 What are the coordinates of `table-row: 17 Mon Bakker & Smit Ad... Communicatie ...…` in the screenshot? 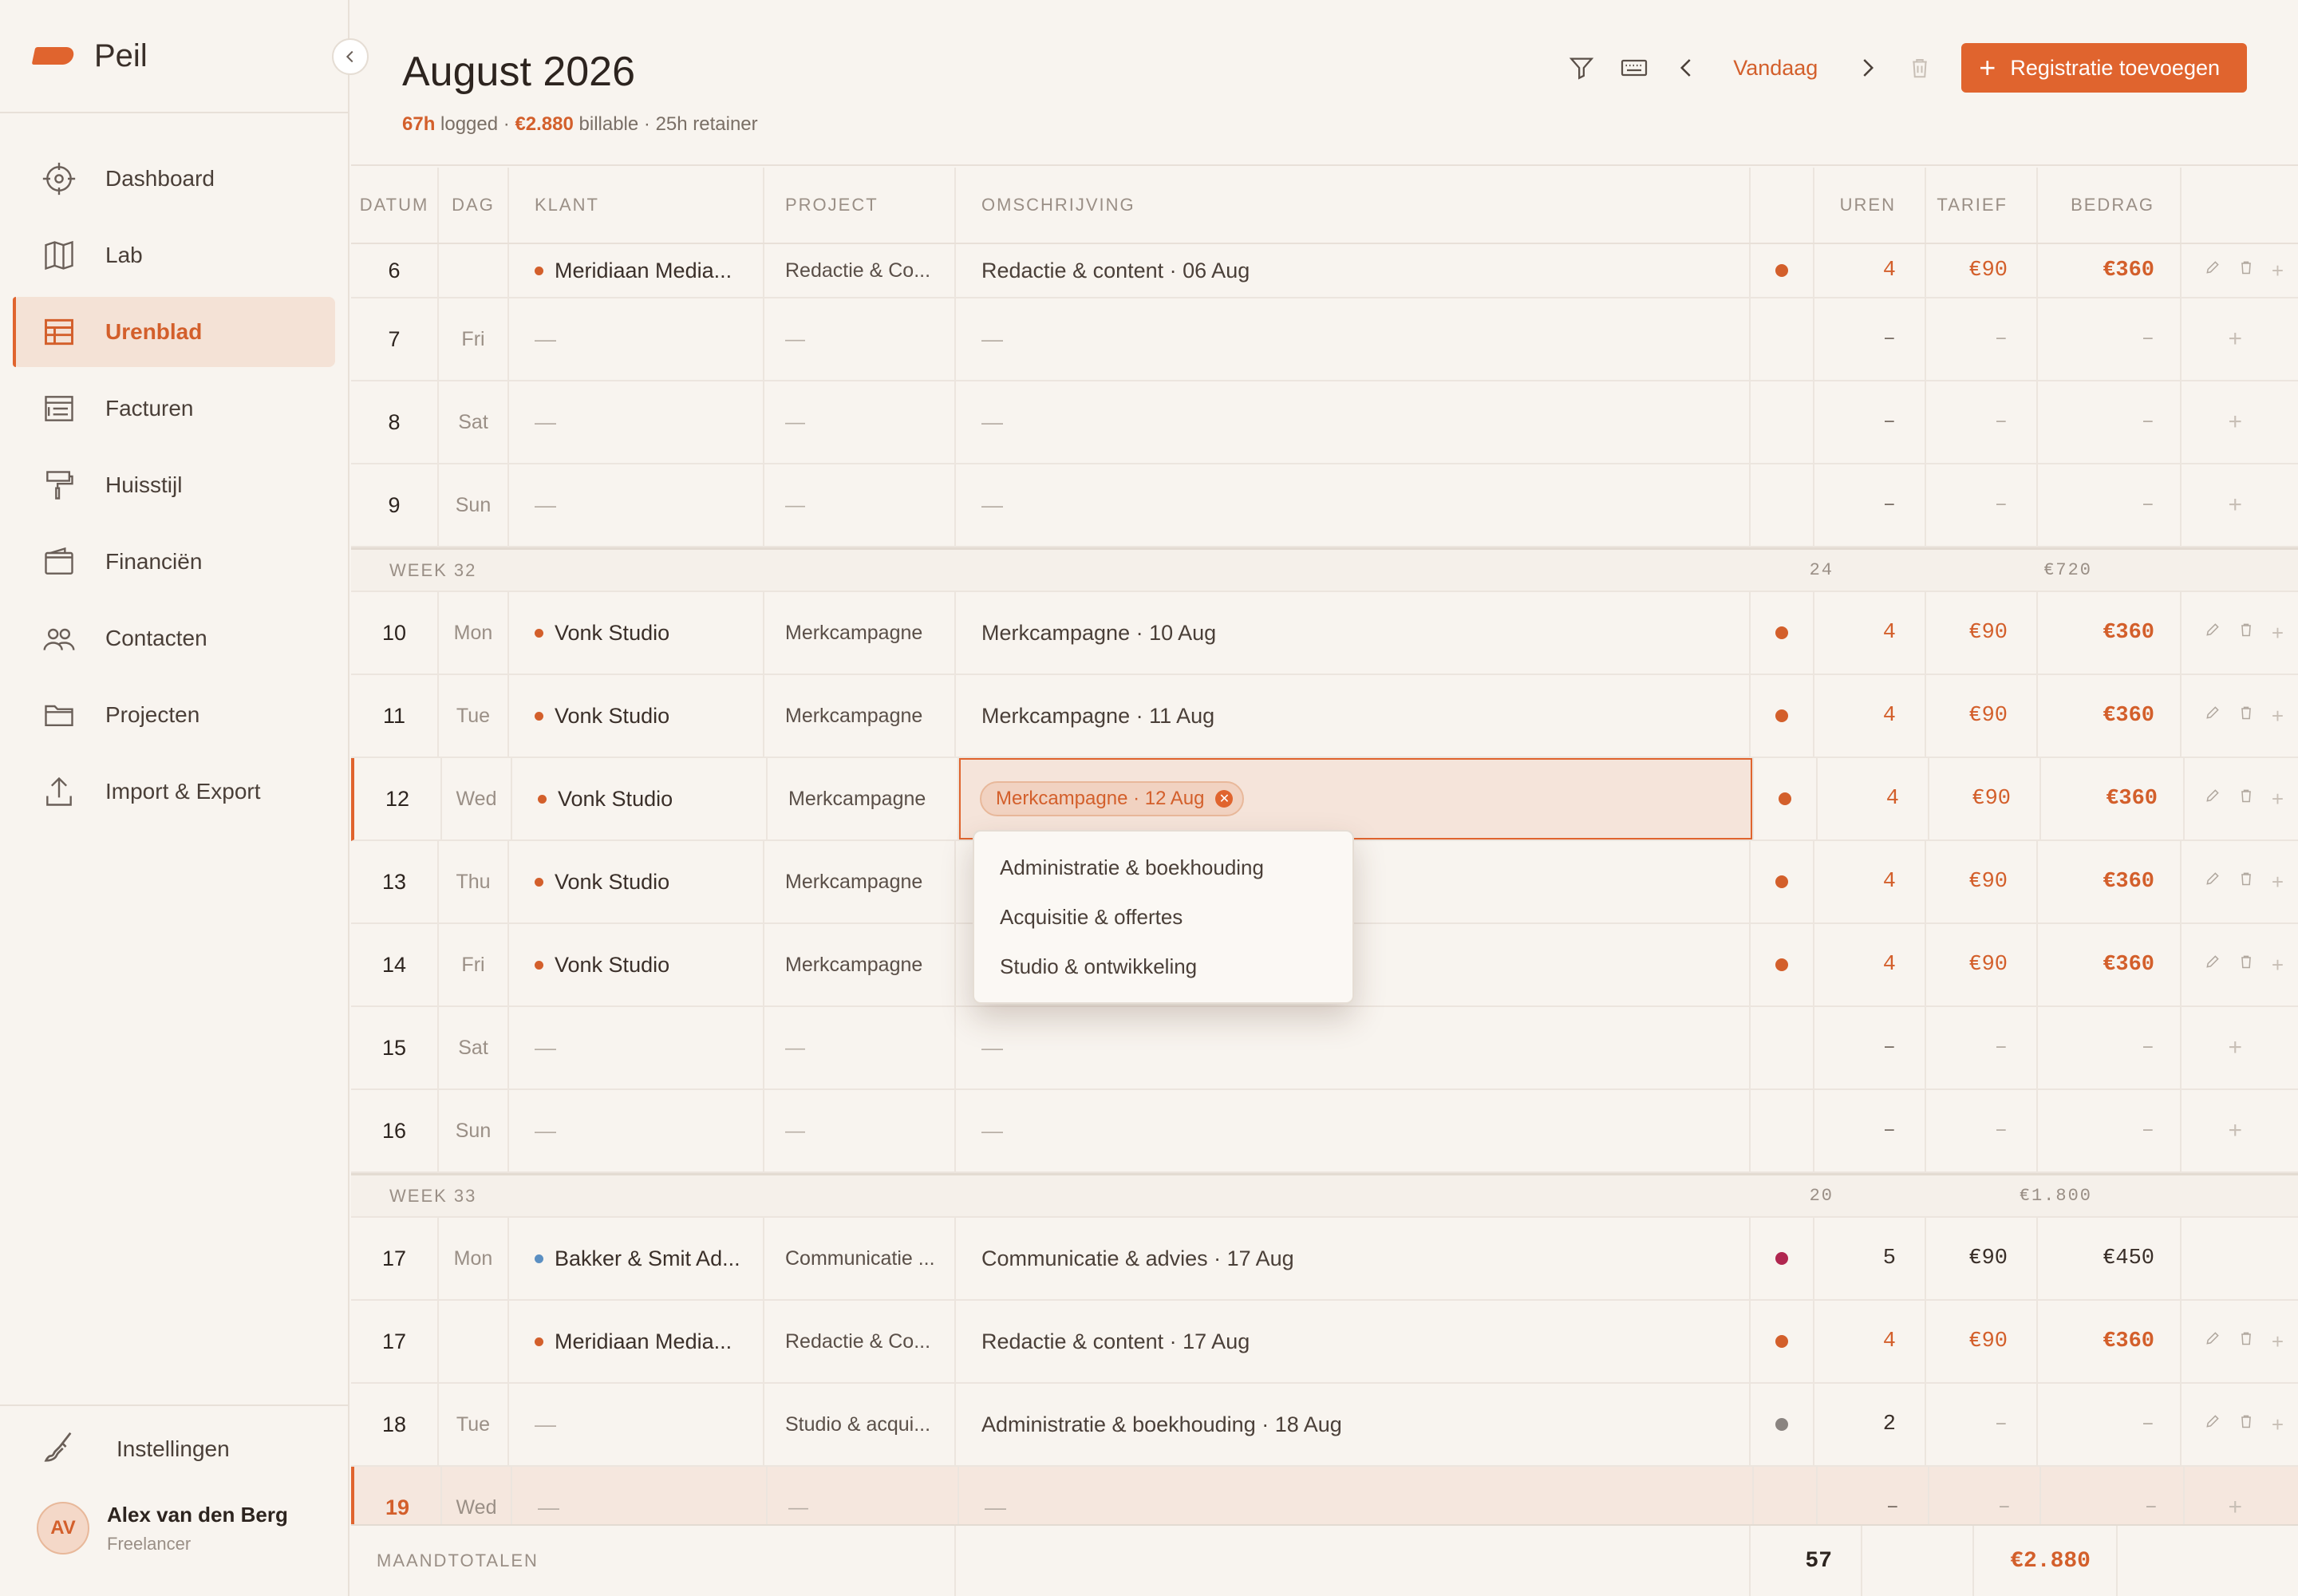 It's located at (1324, 1259).